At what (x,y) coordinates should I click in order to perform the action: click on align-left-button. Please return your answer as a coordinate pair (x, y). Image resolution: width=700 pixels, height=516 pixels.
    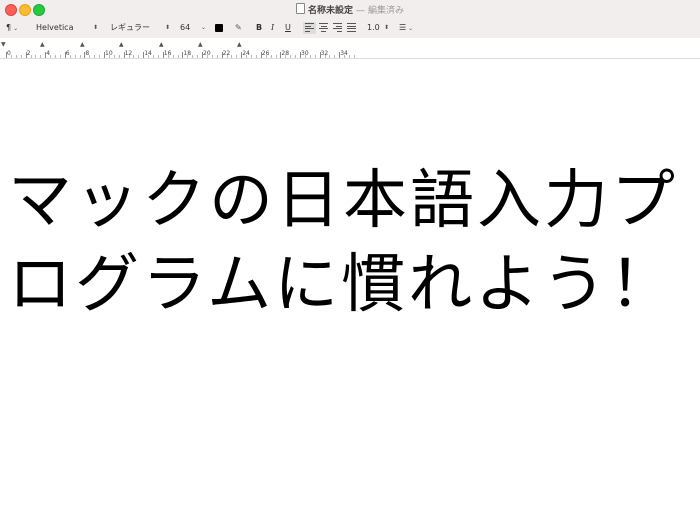
    Looking at the image, I should click on (309, 28).